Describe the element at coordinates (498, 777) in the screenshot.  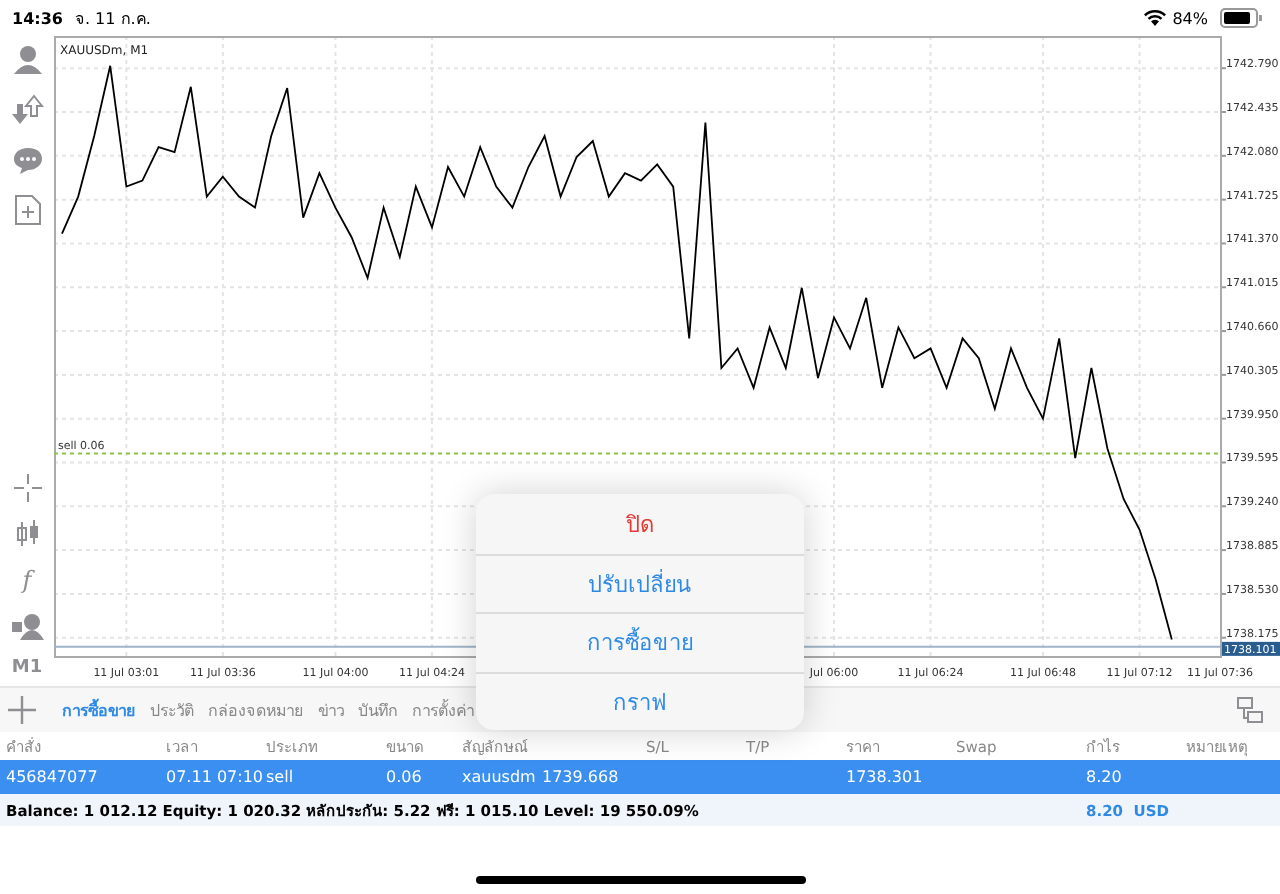
I see `table-cell-text: xauusdm` at that location.